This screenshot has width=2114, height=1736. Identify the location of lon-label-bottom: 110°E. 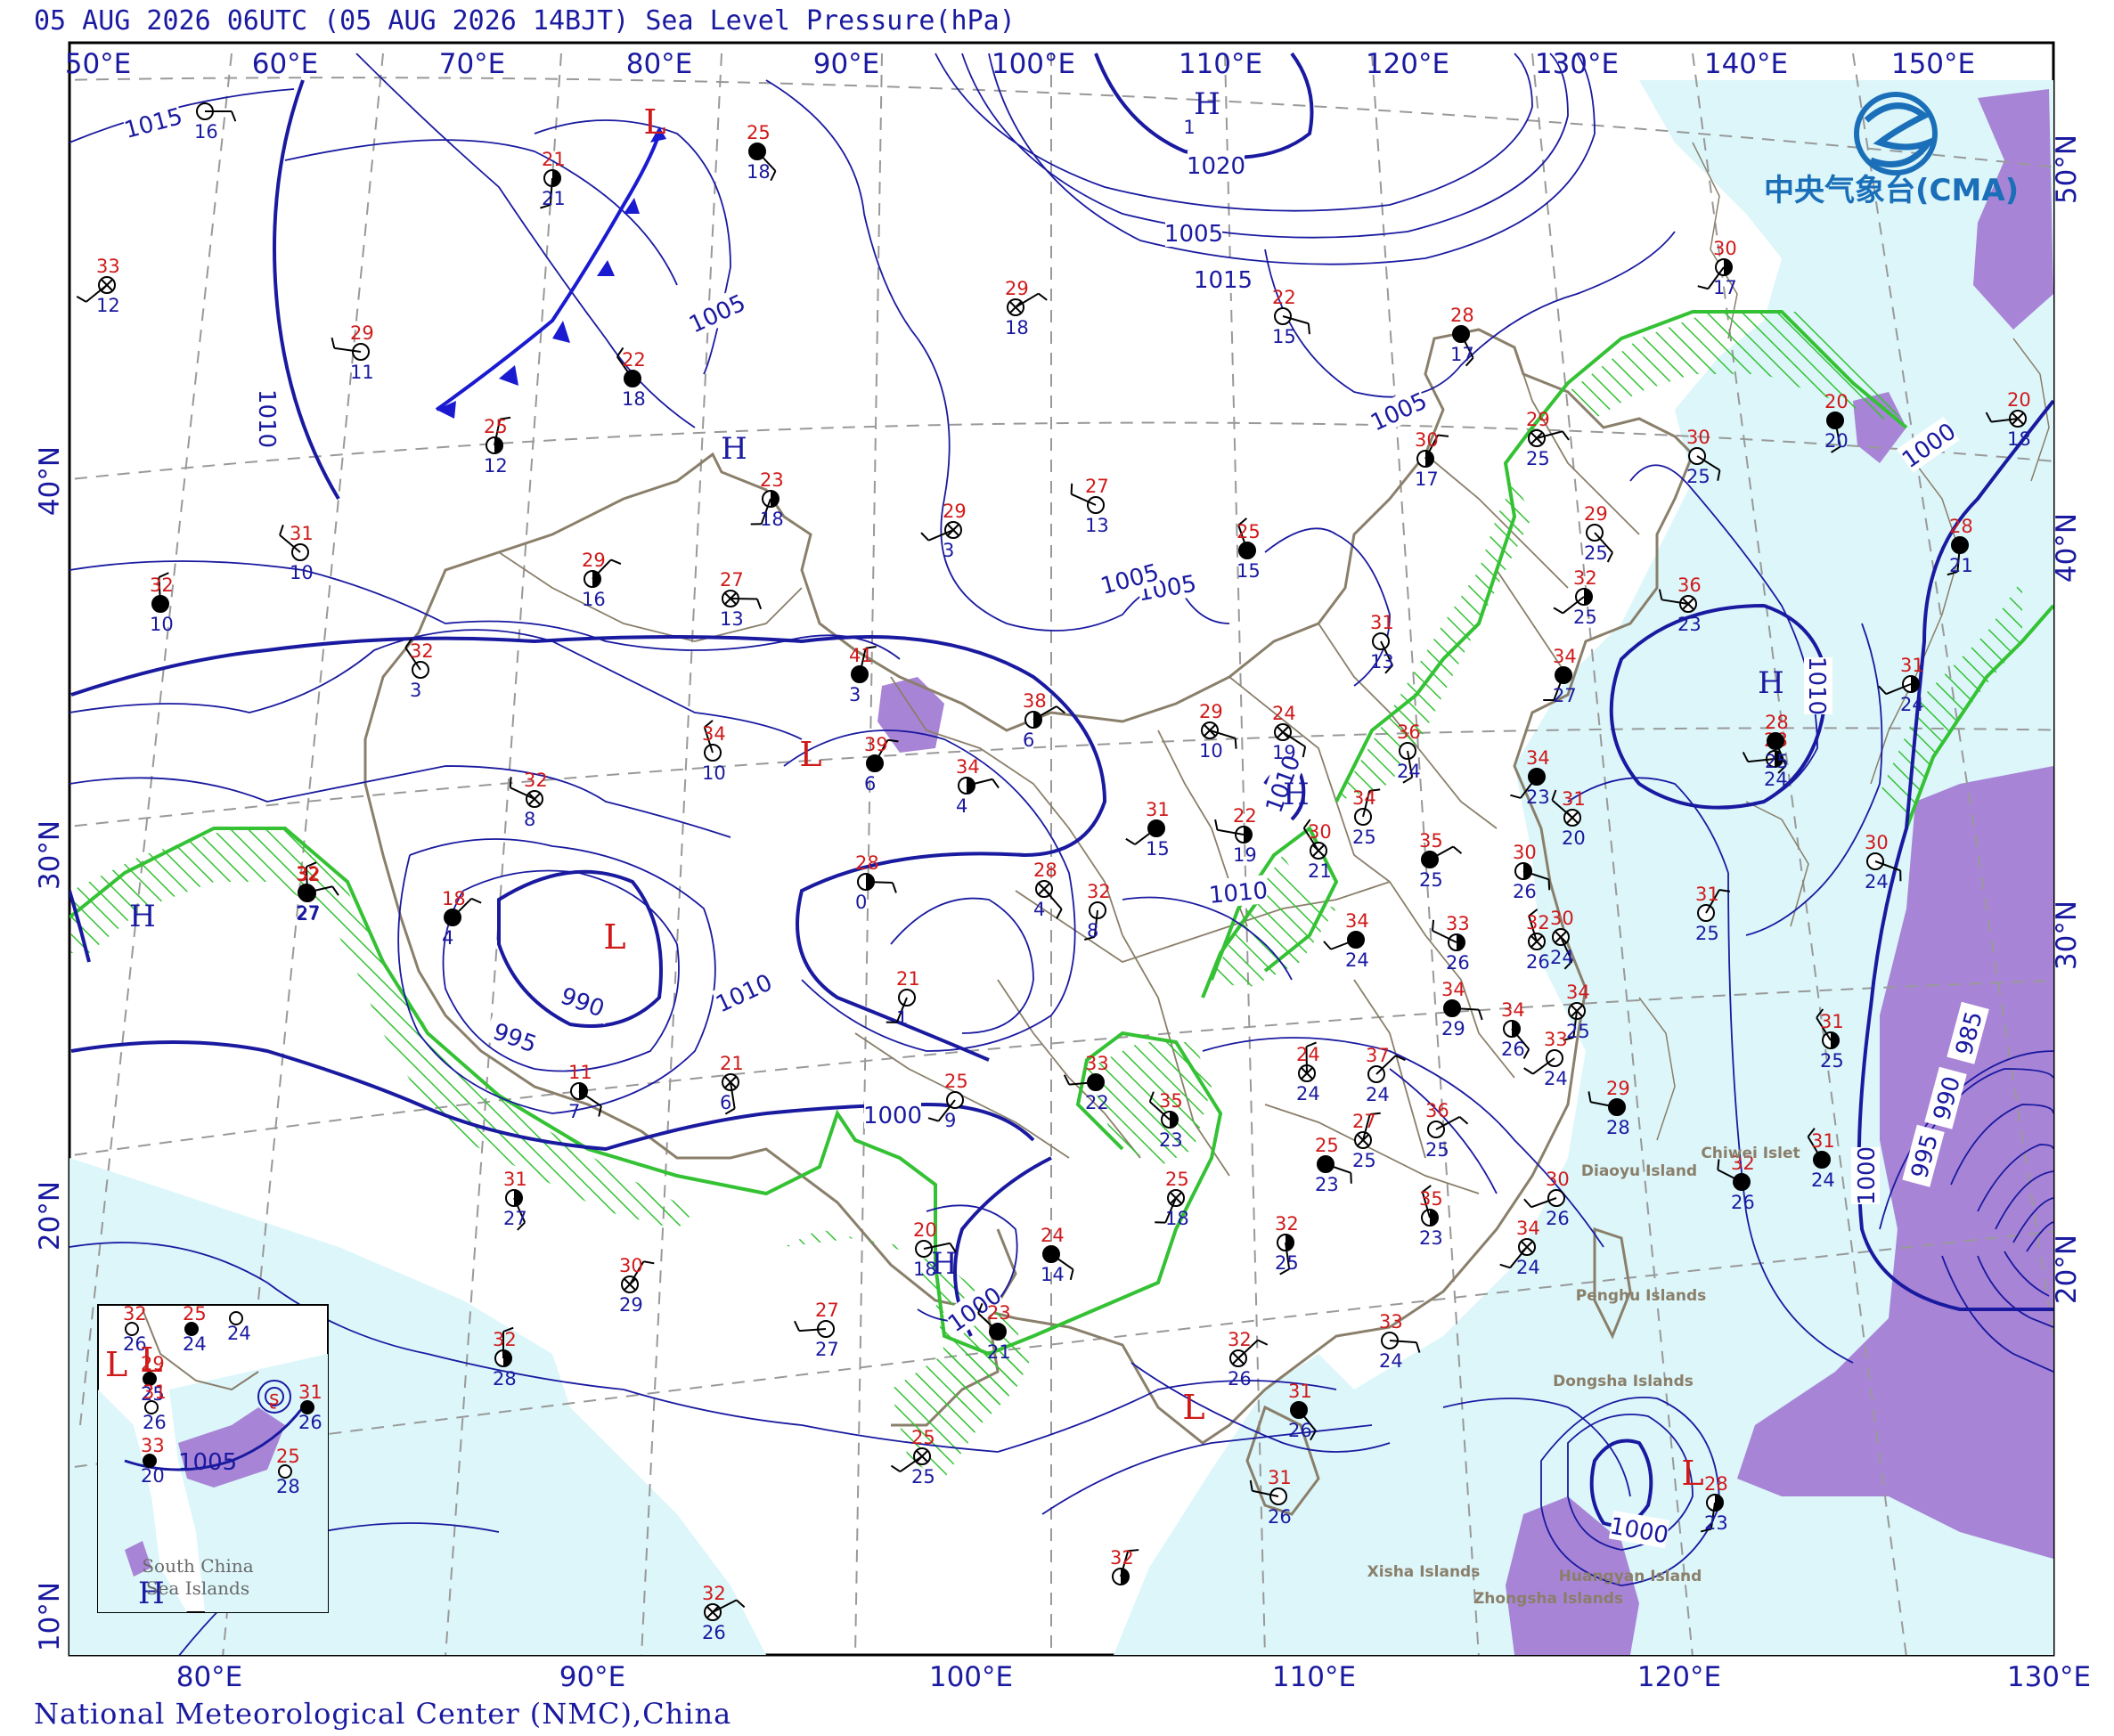
(1314, 1677).